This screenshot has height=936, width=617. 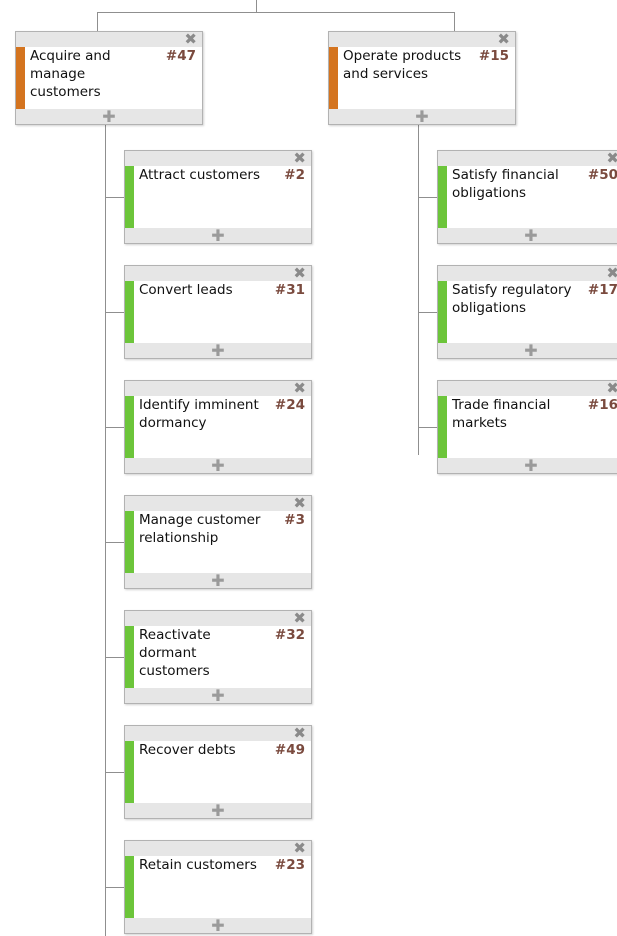 I want to click on child-card: Reactivate dormant customers #32 ✖ ✚, so click(x=218, y=656).